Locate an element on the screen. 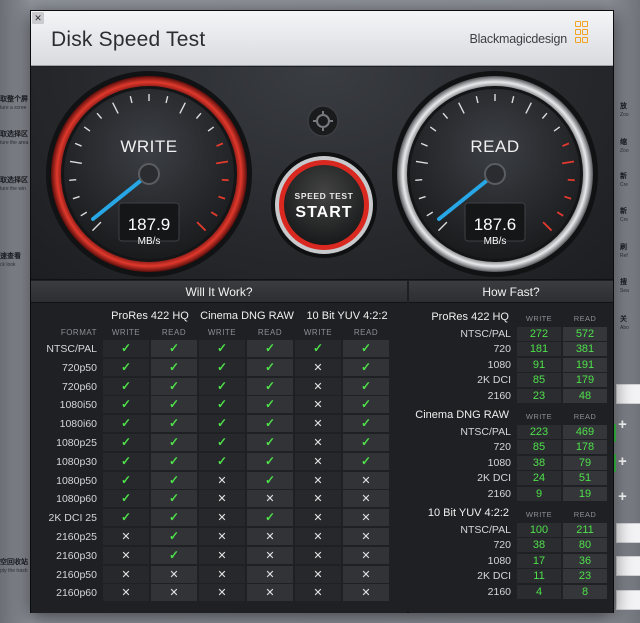 The height and width of the screenshot is (623, 640). gear-icon is located at coordinates (323, 121).